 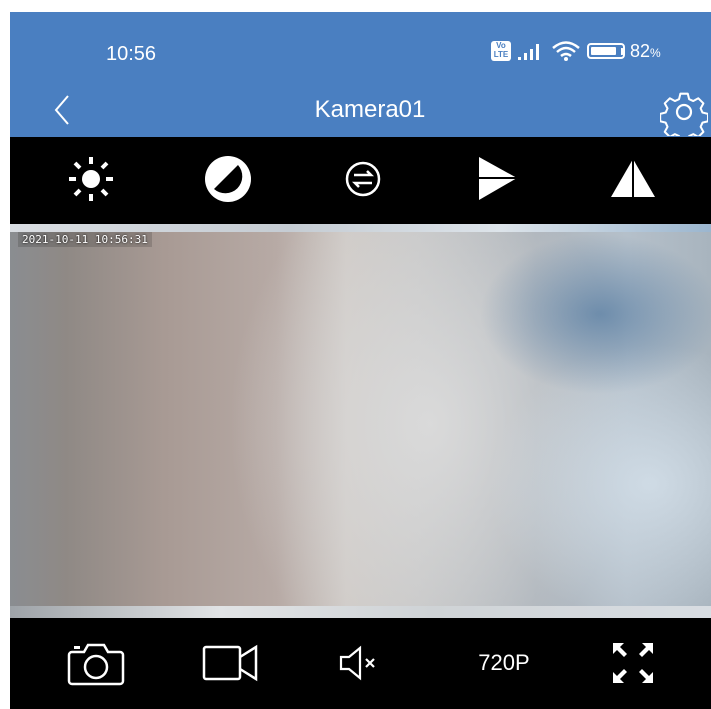 I want to click on play-icon, so click(x=498, y=178).